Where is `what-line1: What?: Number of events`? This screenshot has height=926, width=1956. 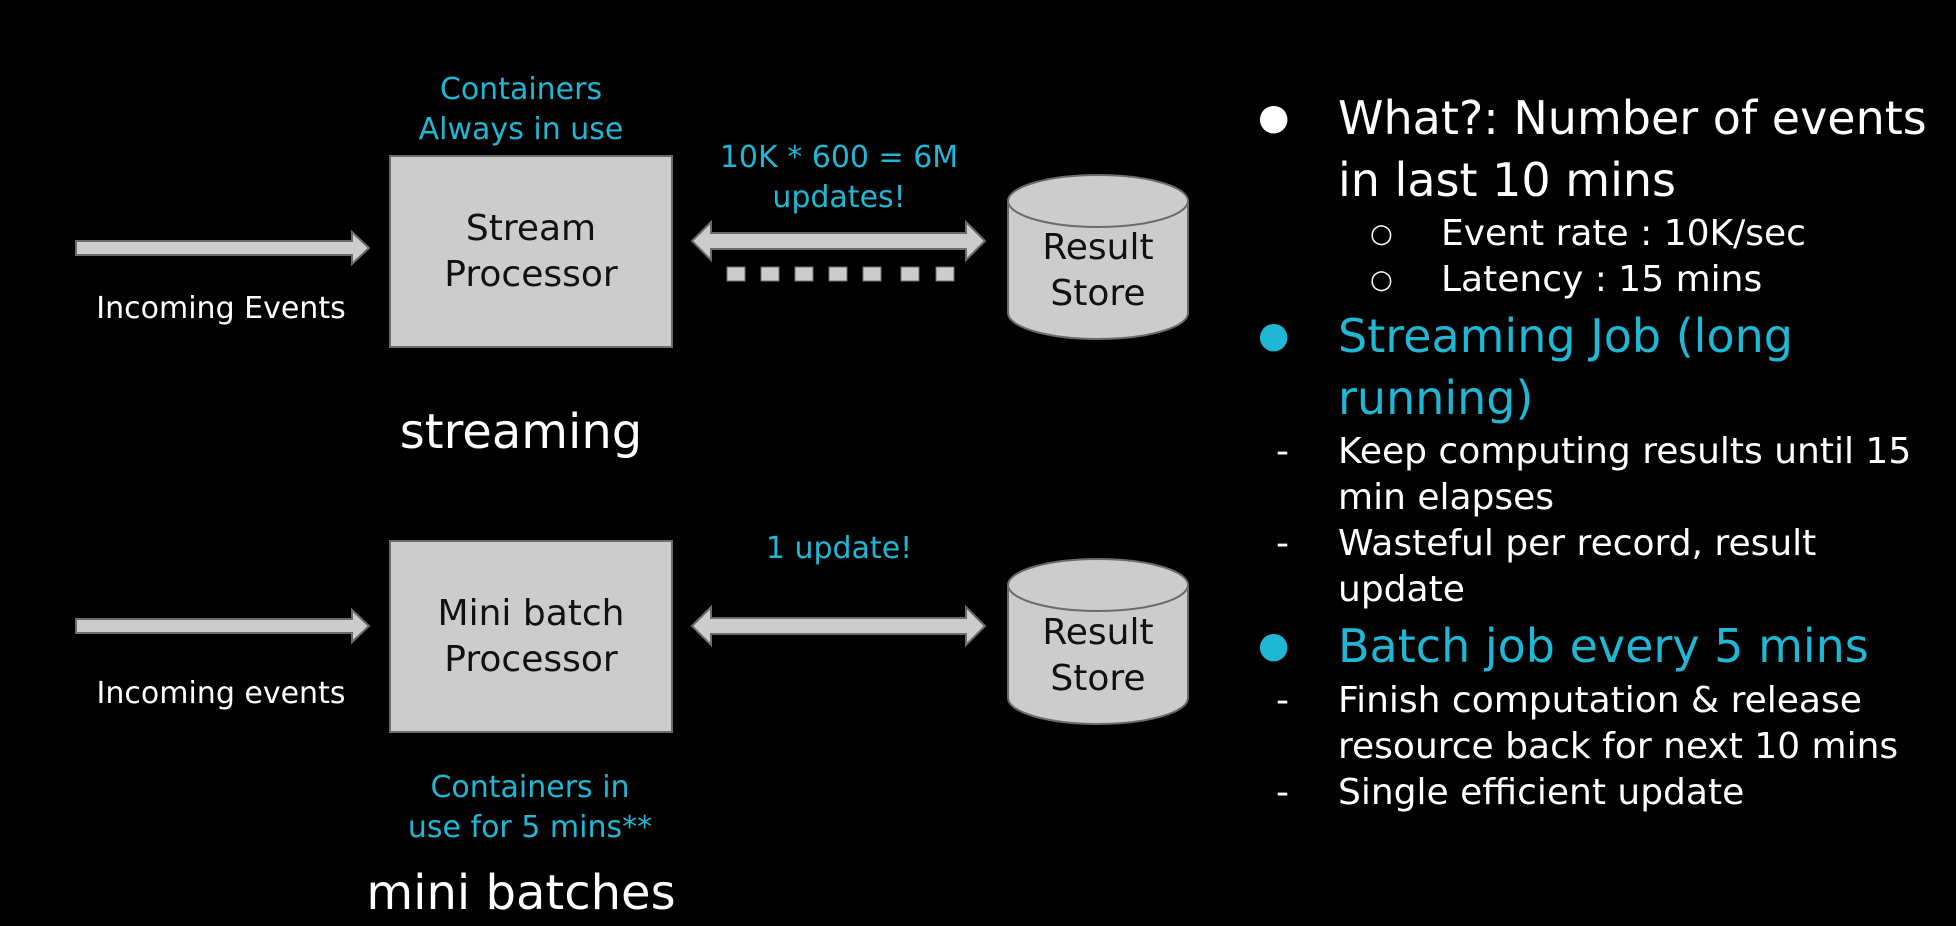
what-line1: What?: Number of events is located at coordinates (1632, 118).